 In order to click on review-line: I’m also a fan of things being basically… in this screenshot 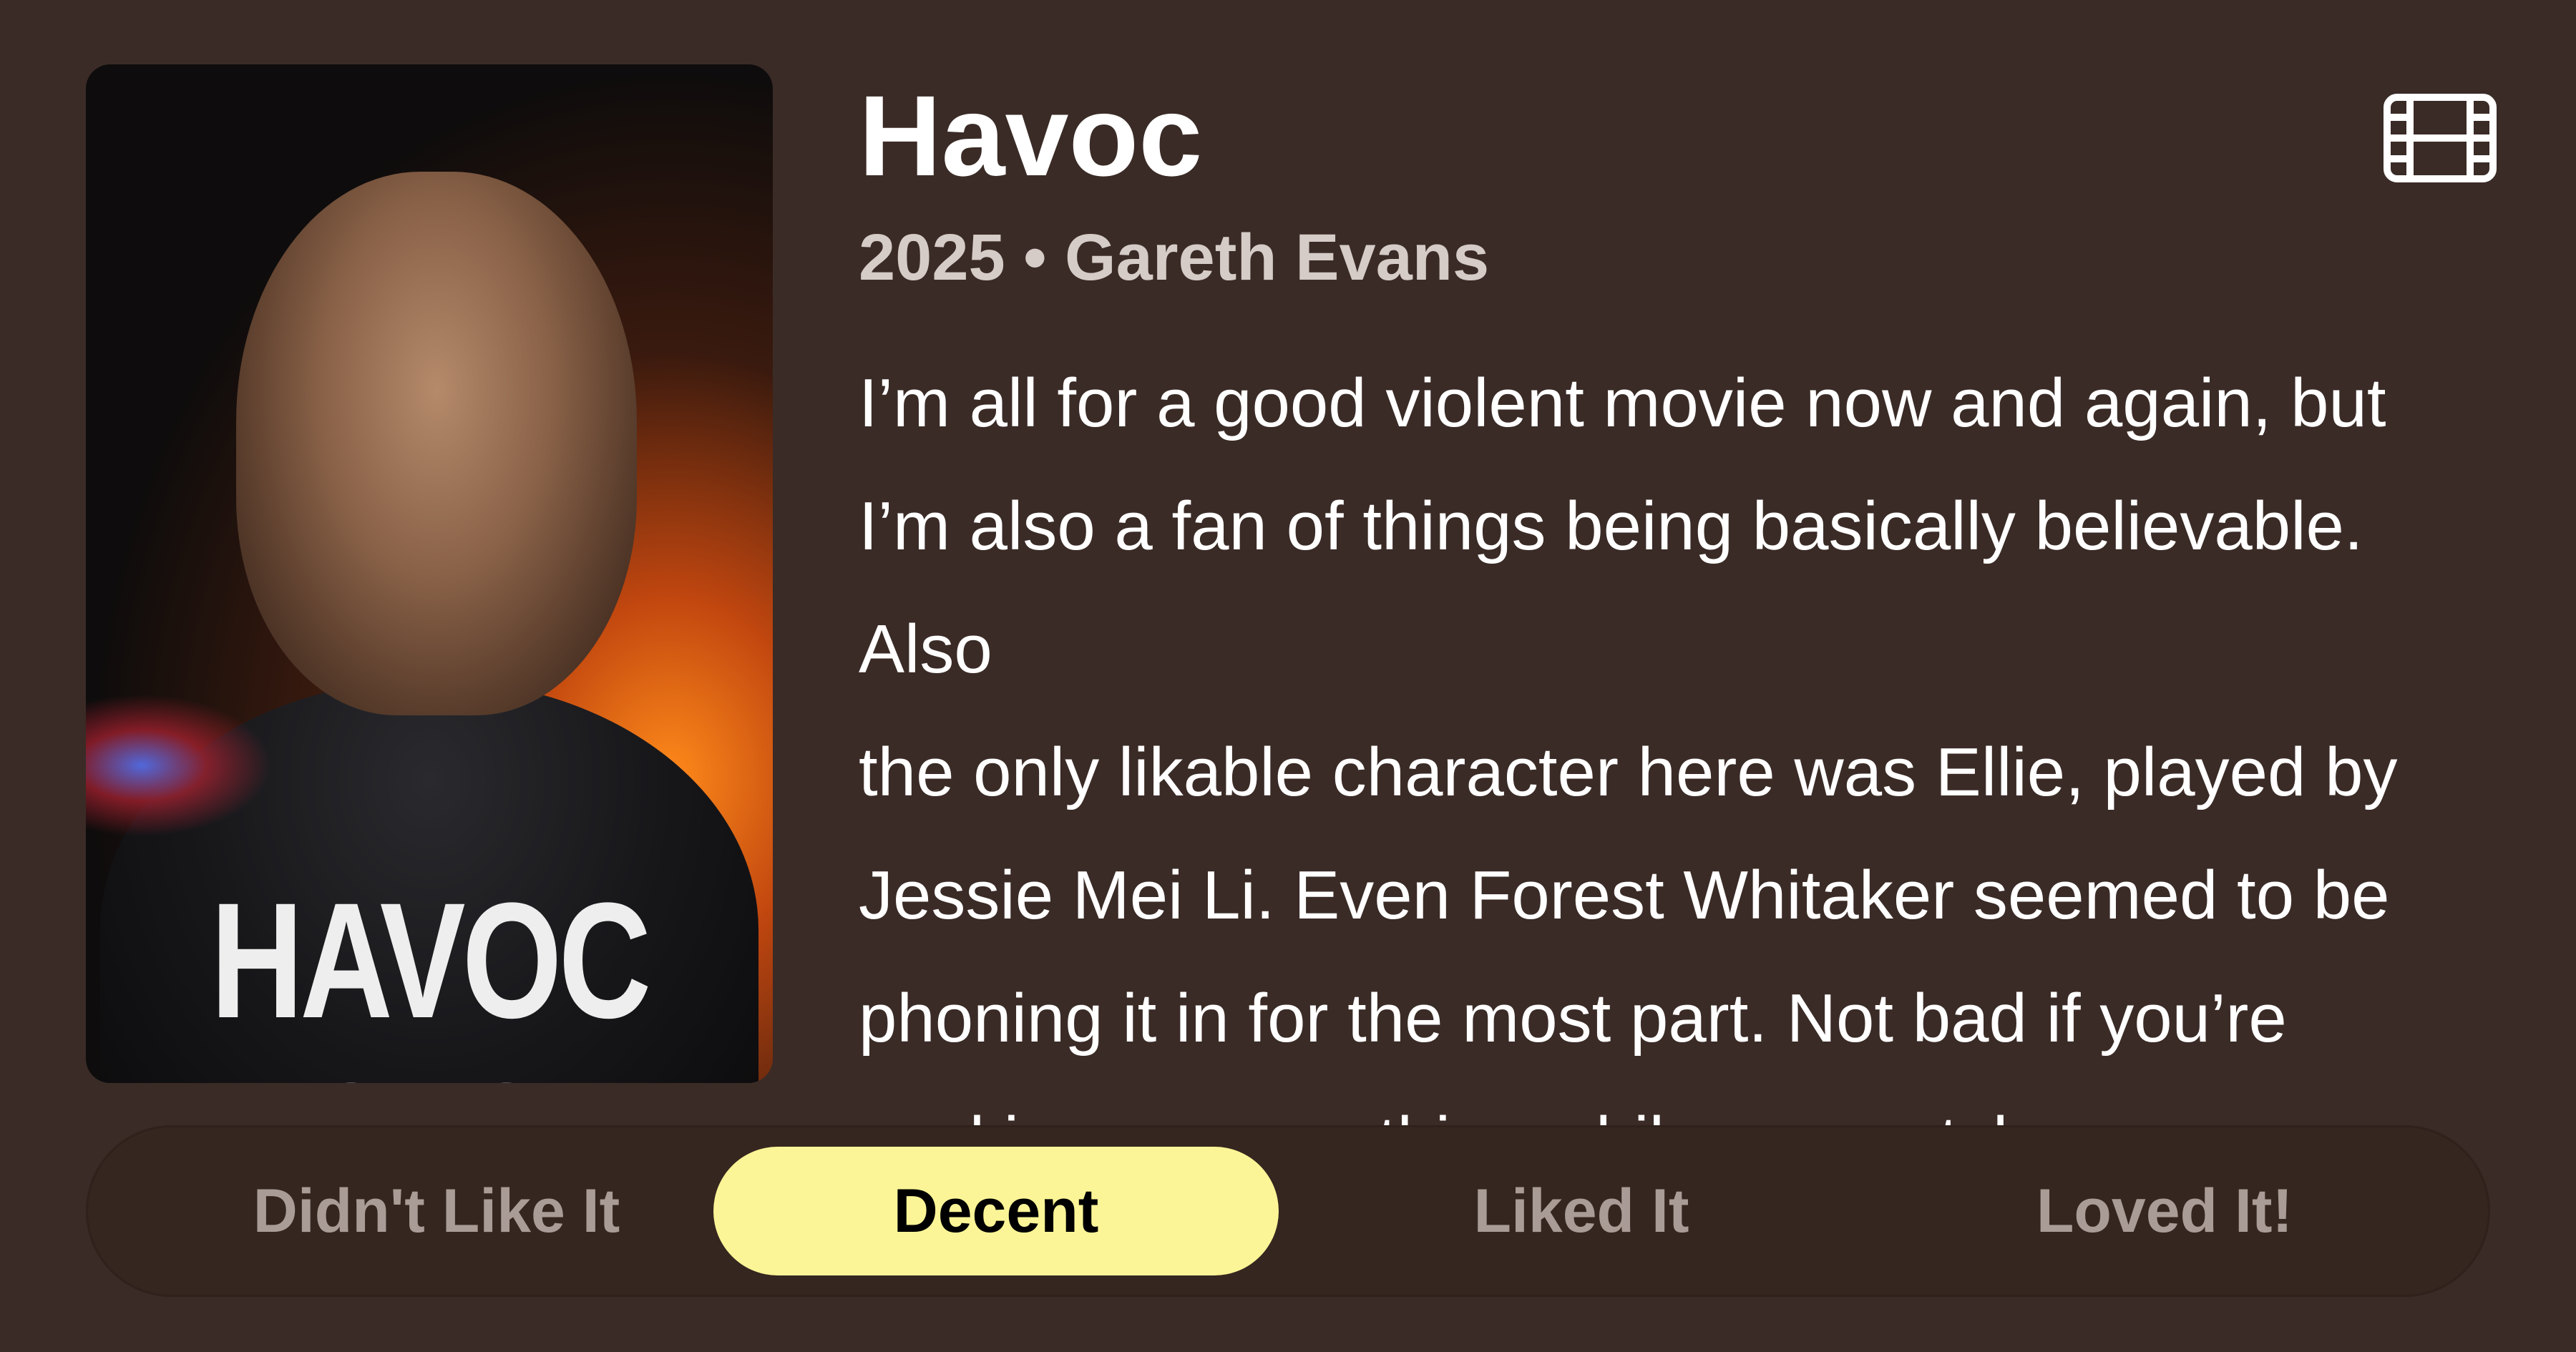, I will do `click(1611, 588)`.